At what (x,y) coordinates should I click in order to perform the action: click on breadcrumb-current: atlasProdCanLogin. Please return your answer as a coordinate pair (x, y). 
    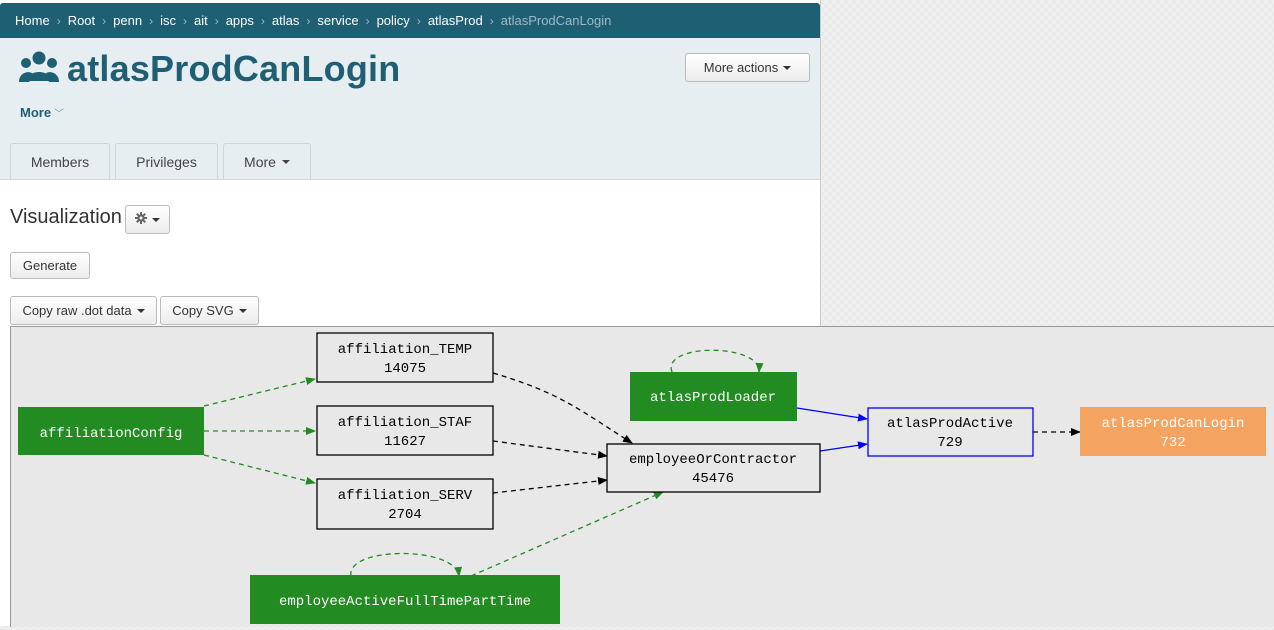
    Looking at the image, I should click on (556, 20).